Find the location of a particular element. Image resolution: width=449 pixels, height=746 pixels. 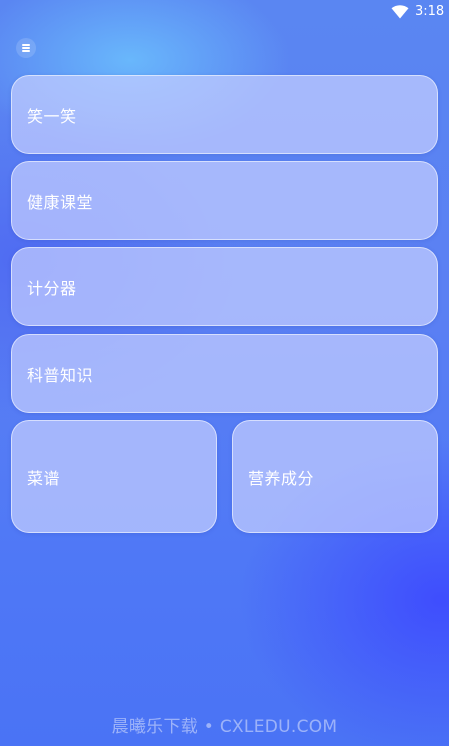

card-nutrition-label: 营养成分 is located at coordinates (281, 478).